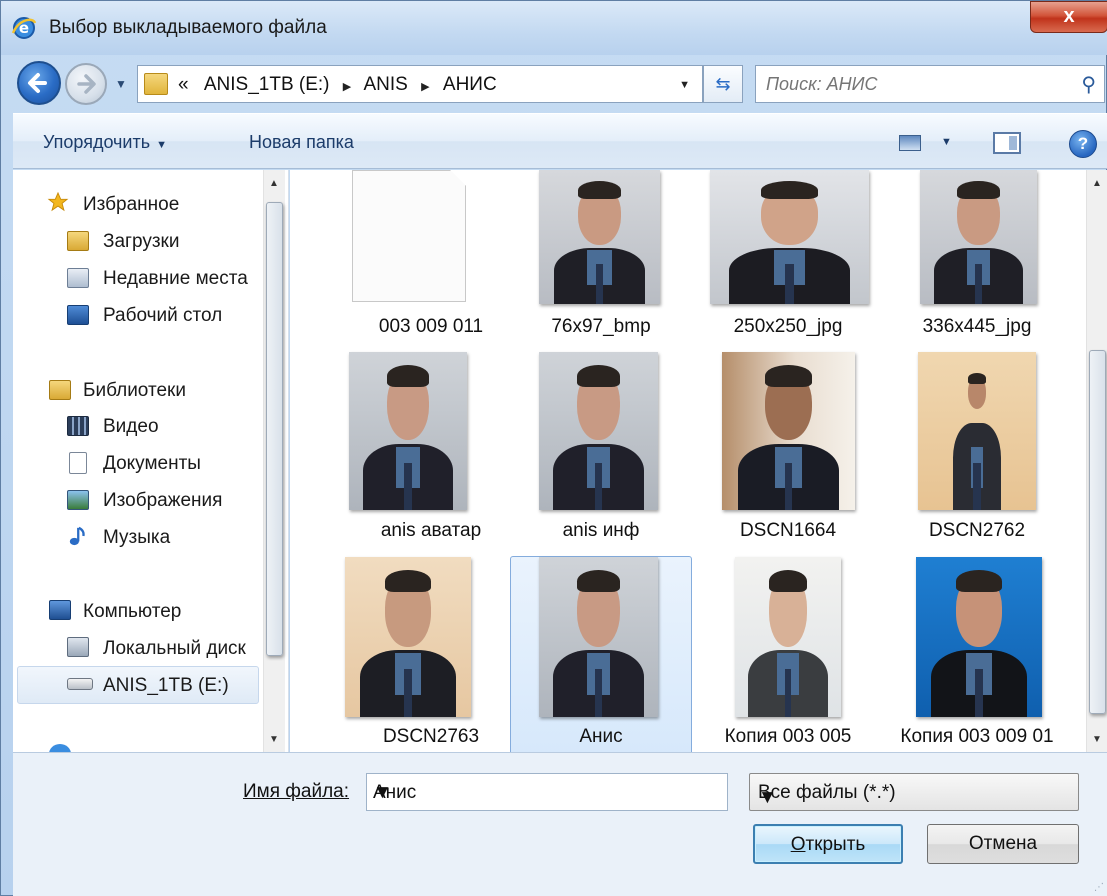 Image resolution: width=1107 pixels, height=896 pixels. What do you see at coordinates (828, 844) in the screenshot?
I see `open-button: Открыть` at bounding box center [828, 844].